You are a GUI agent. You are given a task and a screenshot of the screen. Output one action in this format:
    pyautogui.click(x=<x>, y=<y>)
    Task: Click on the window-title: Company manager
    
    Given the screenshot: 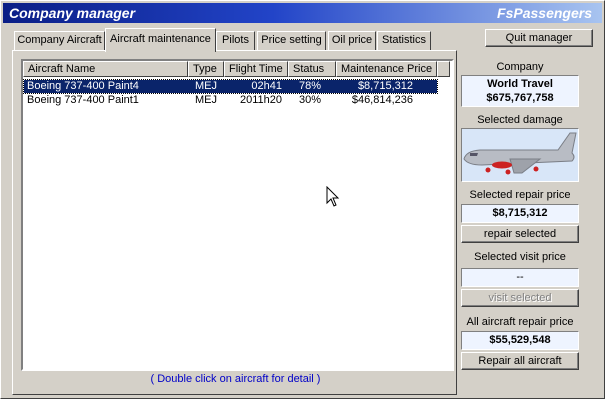 What is the action you would take?
    pyautogui.click(x=72, y=13)
    